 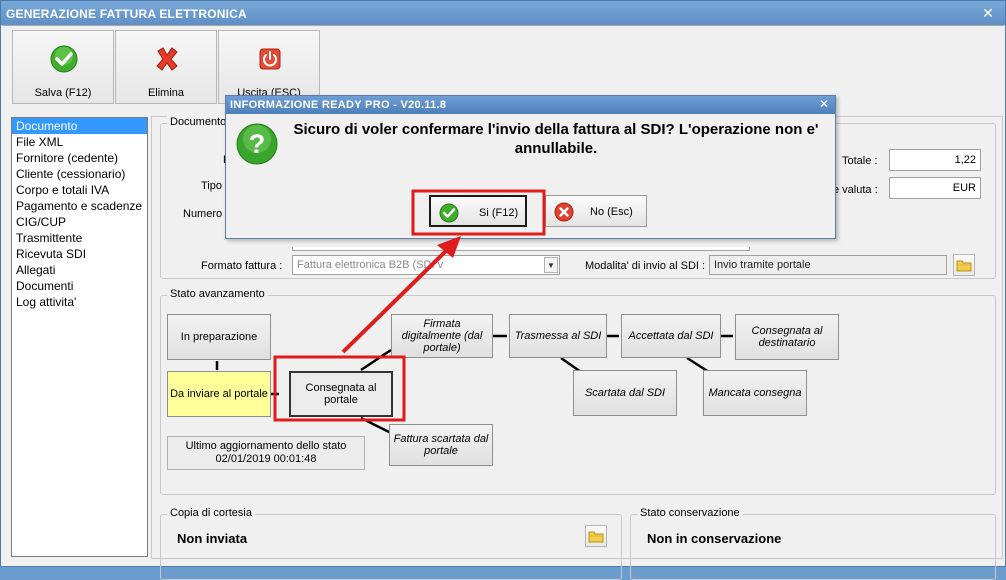 I want to click on highlight-consegnata-box, so click(x=339, y=388).